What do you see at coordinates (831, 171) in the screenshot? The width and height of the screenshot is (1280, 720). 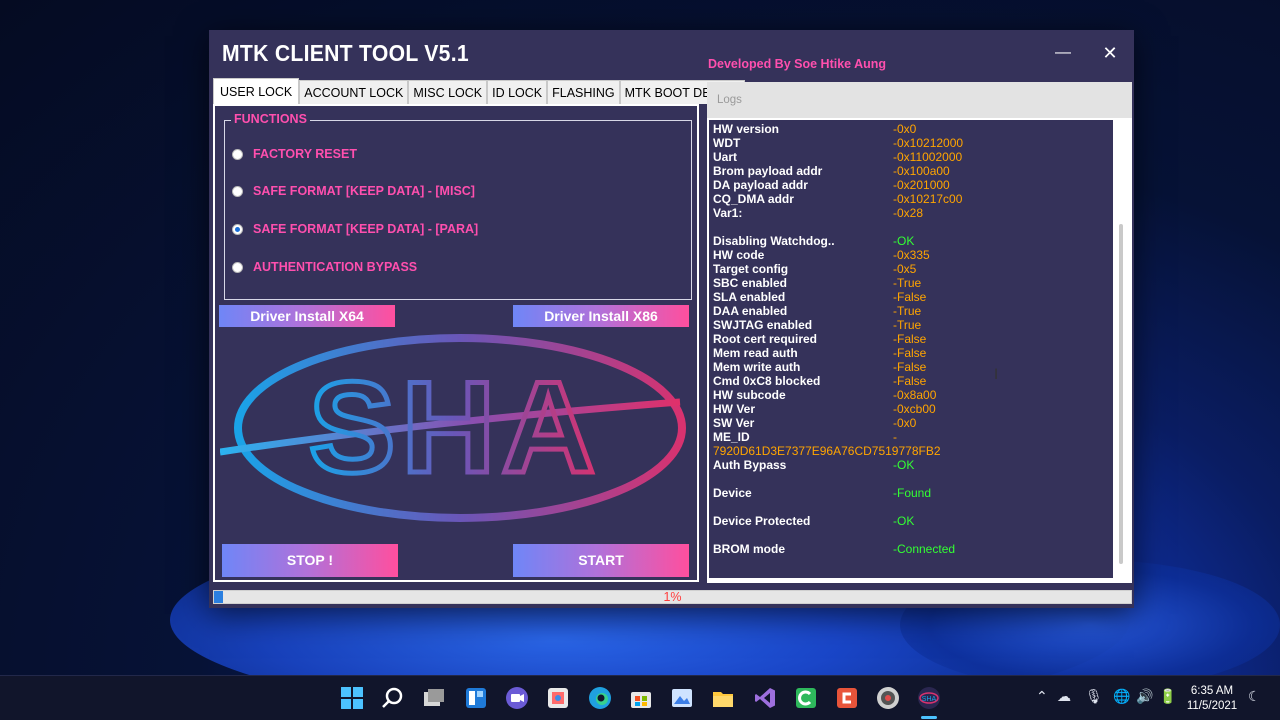 I see `log-line: Brom payload addr -0x100a00` at bounding box center [831, 171].